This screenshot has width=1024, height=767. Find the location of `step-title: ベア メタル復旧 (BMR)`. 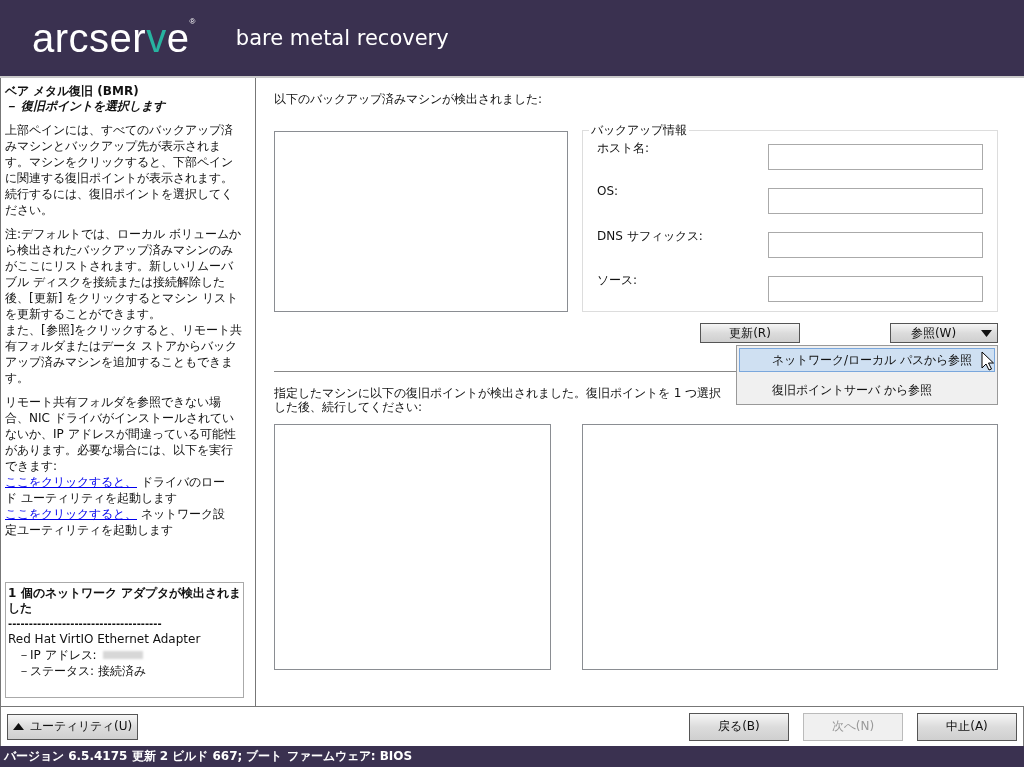

step-title: ベア メタル復旧 (BMR) is located at coordinates (72, 91).